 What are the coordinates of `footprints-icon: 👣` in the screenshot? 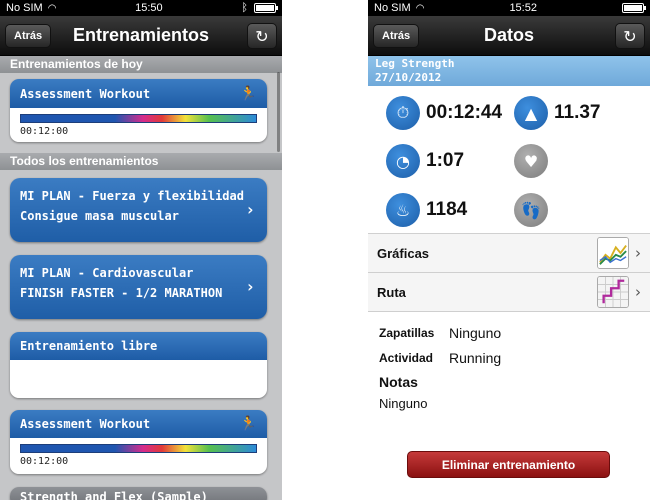 It's located at (531, 210).